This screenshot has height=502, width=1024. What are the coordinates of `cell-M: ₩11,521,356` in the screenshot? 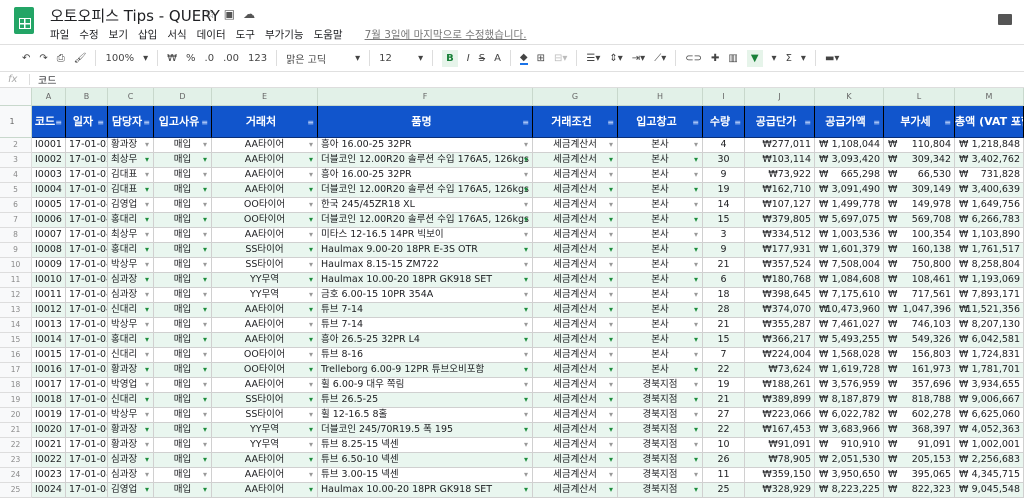 It's located at (989, 310).